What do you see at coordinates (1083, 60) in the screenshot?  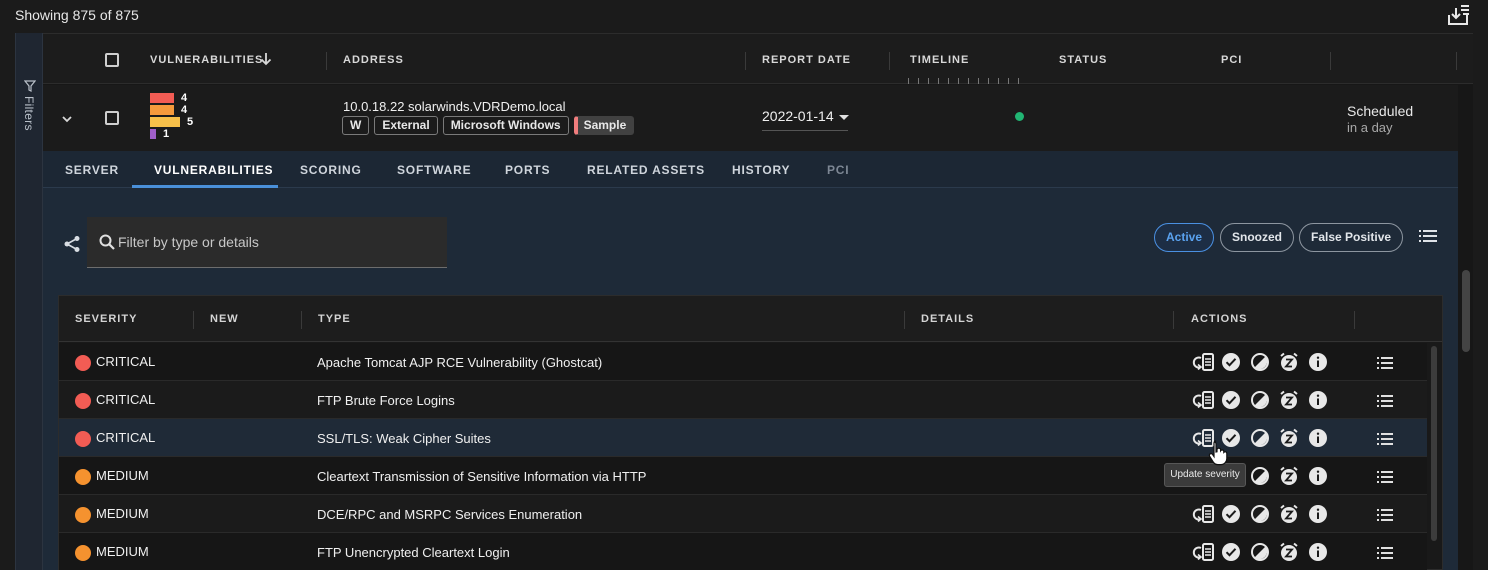 I see `col-status: STATUS` at bounding box center [1083, 60].